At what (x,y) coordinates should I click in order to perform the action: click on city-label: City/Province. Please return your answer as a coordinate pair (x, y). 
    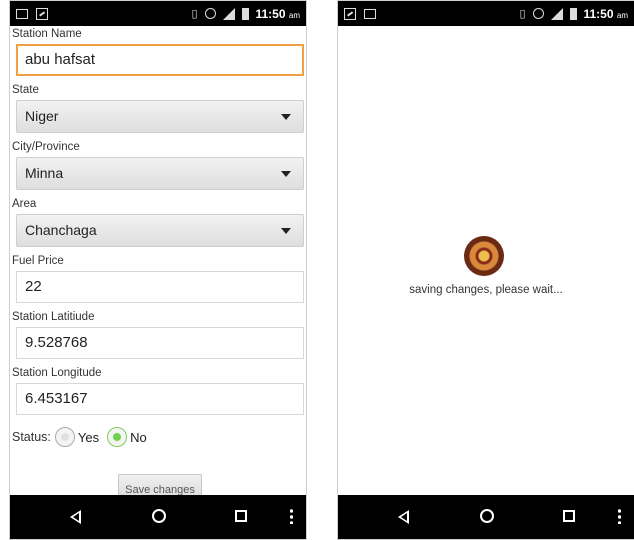
    Looking at the image, I should click on (46, 147).